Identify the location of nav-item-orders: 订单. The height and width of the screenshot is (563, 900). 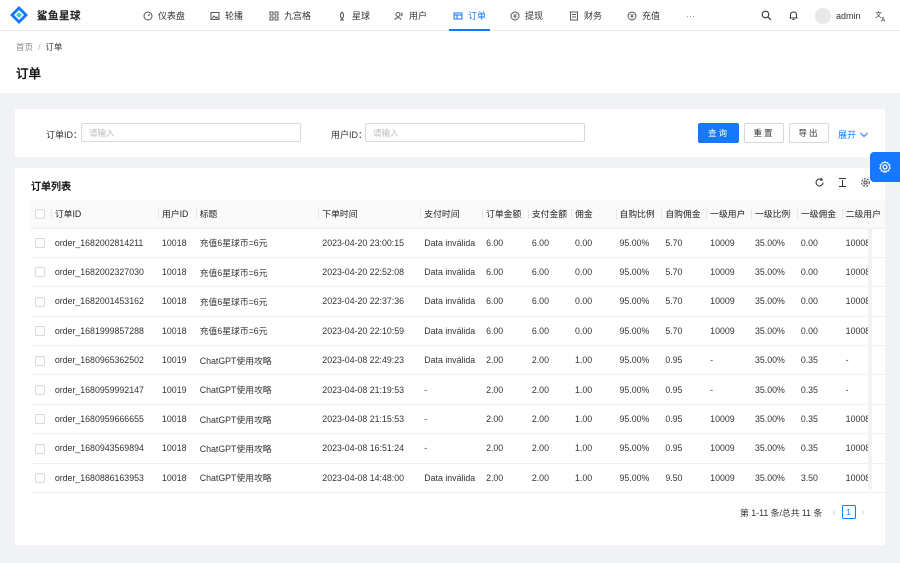
(469, 15).